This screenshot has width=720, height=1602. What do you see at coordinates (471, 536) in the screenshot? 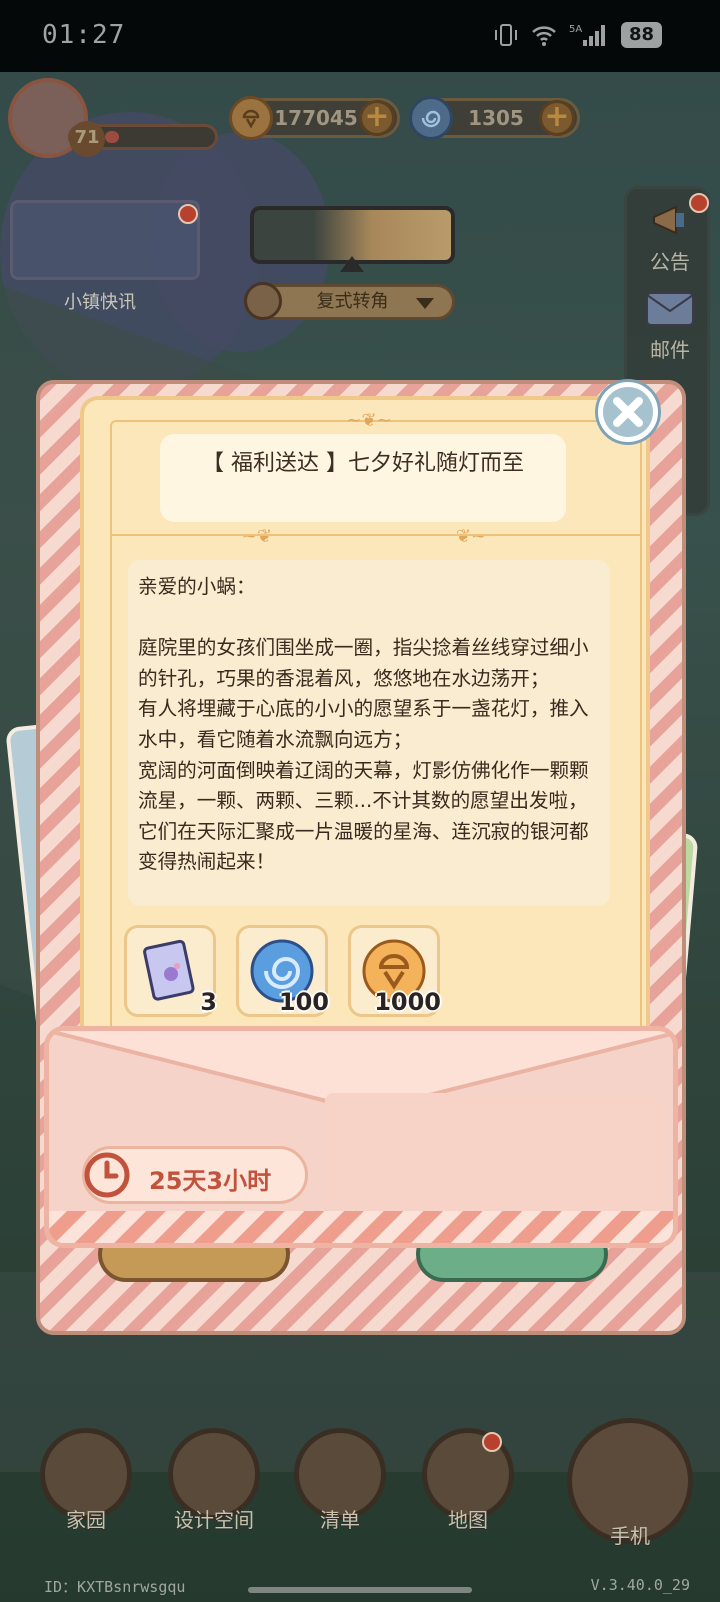
I see `ornament-right: ❦~` at bounding box center [471, 536].